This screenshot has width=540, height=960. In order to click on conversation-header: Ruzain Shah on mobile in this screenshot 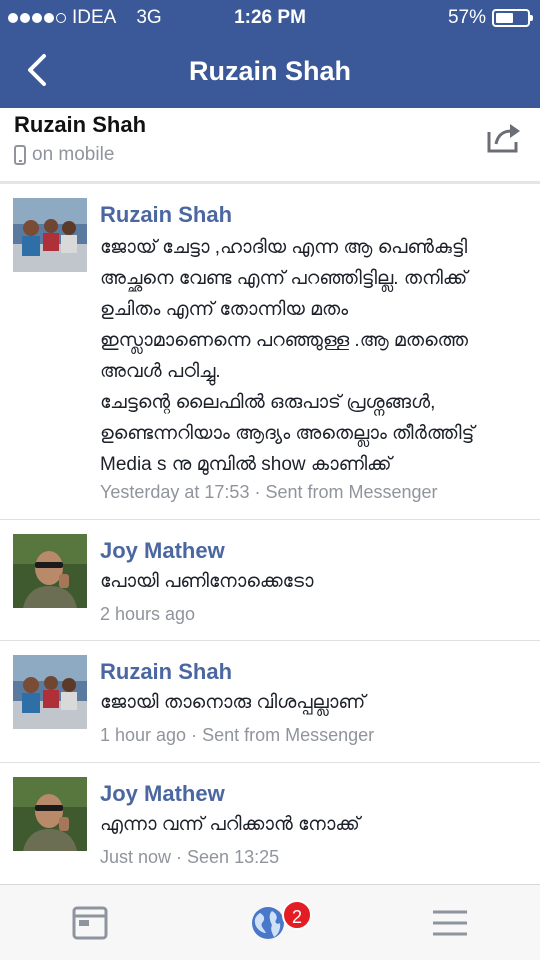, I will do `click(270, 146)`.